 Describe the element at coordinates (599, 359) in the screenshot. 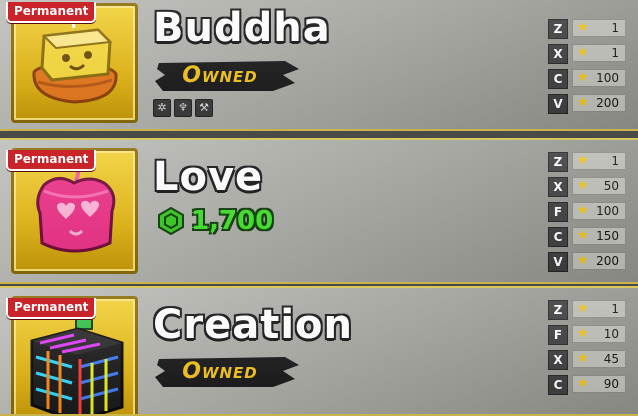

I see `move-level: ★ 45` at that location.